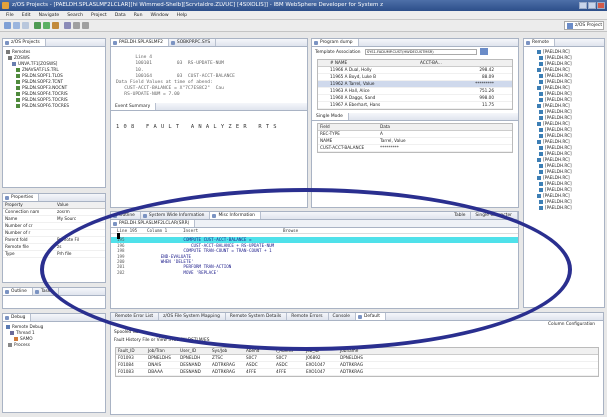 The width and height of the screenshot is (607, 417). Describe the element at coordinates (342, 316) in the screenshot. I see `tab-console: Console` at that location.